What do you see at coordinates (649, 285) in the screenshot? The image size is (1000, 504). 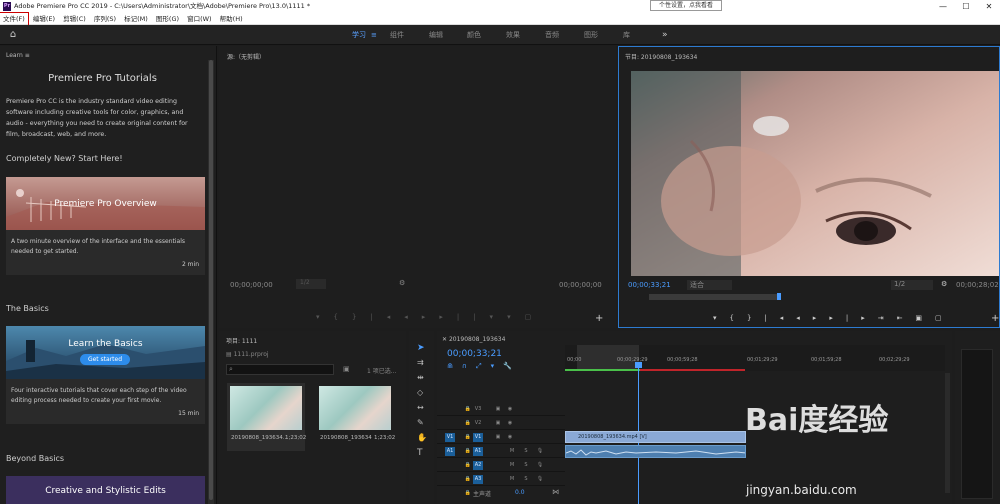 I see `program-timecode: 00;00;33;21` at bounding box center [649, 285].